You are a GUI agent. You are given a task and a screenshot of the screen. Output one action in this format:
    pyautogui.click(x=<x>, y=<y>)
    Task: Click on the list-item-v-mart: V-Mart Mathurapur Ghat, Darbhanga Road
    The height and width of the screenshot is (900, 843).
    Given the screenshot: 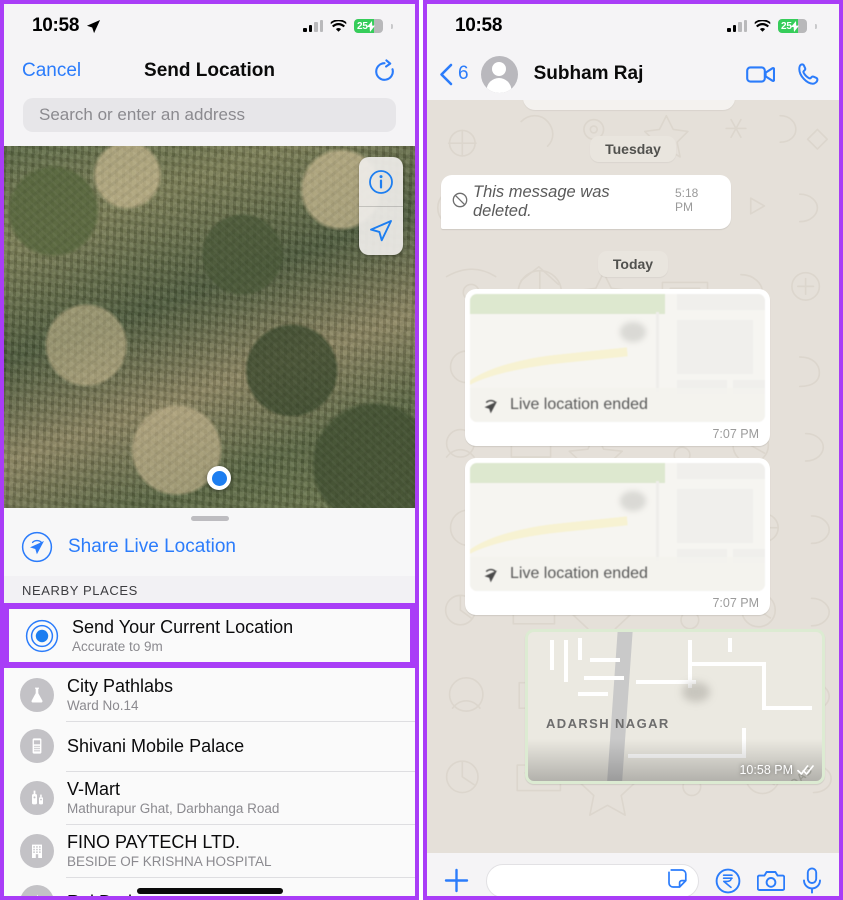 What is the action you would take?
    pyautogui.click(x=209, y=797)
    